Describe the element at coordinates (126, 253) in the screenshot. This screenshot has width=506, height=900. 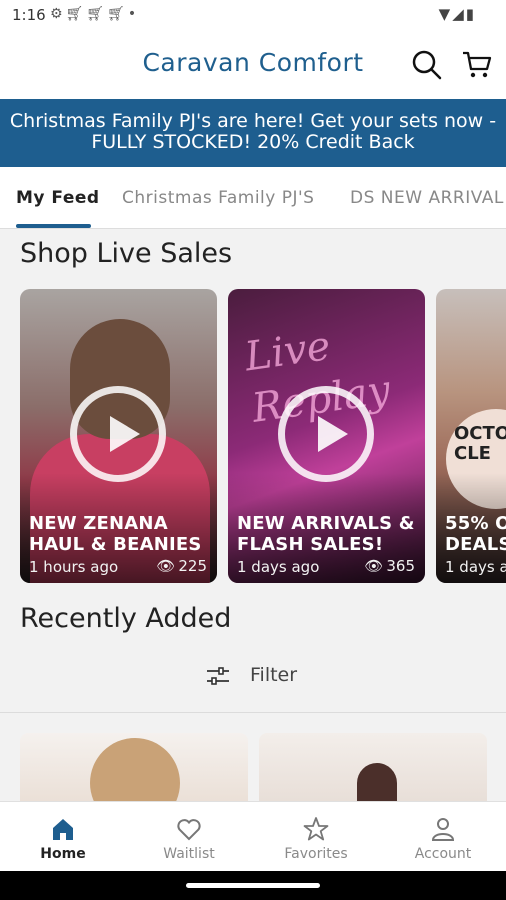
I see `live-sales-heading: Shop Live Sales` at that location.